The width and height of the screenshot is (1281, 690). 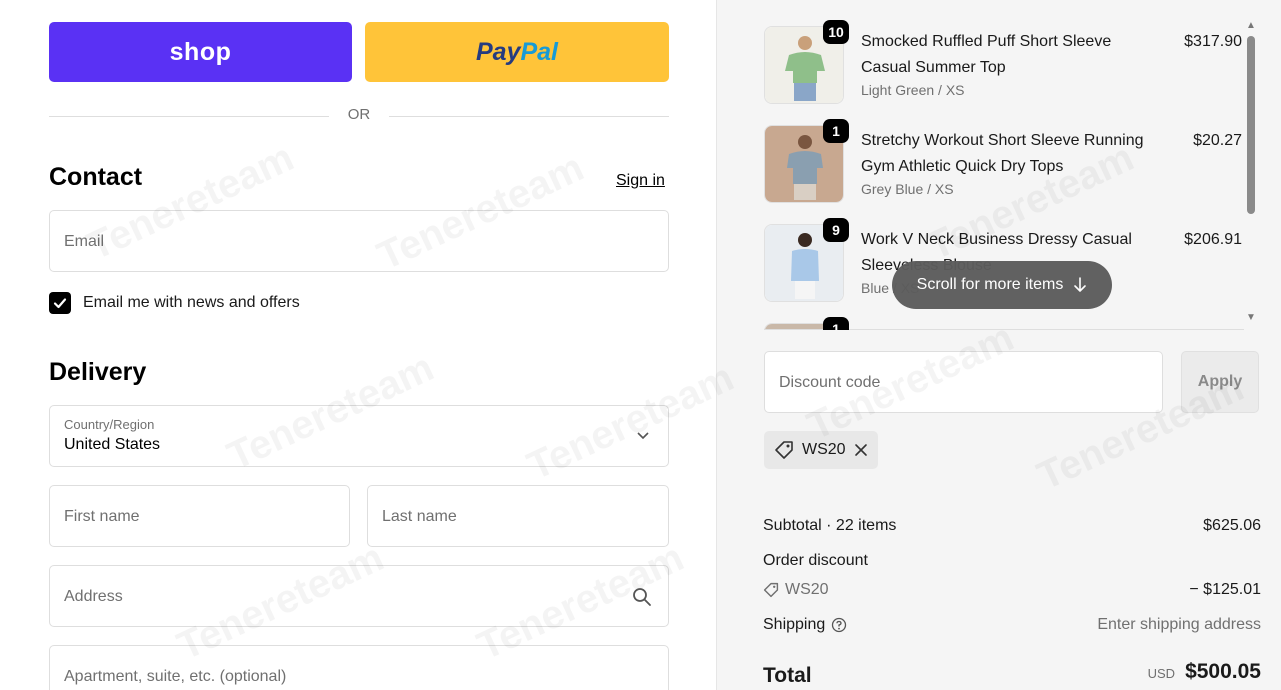 I want to click on sign-in-link: Sign in, so click(x=640, y=181).